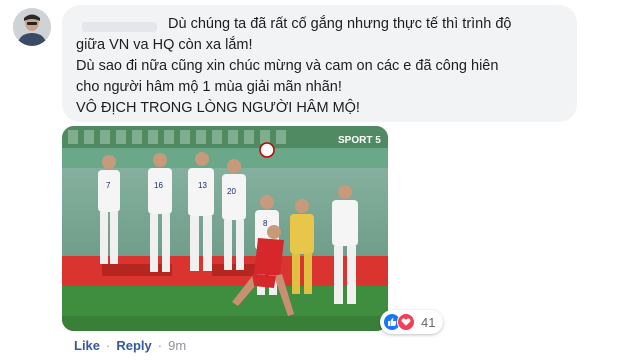 The image size is (620, 360). Describe the element at coordinates (119, 27) in the screenshot. I see `author-name-redacted` at that location.